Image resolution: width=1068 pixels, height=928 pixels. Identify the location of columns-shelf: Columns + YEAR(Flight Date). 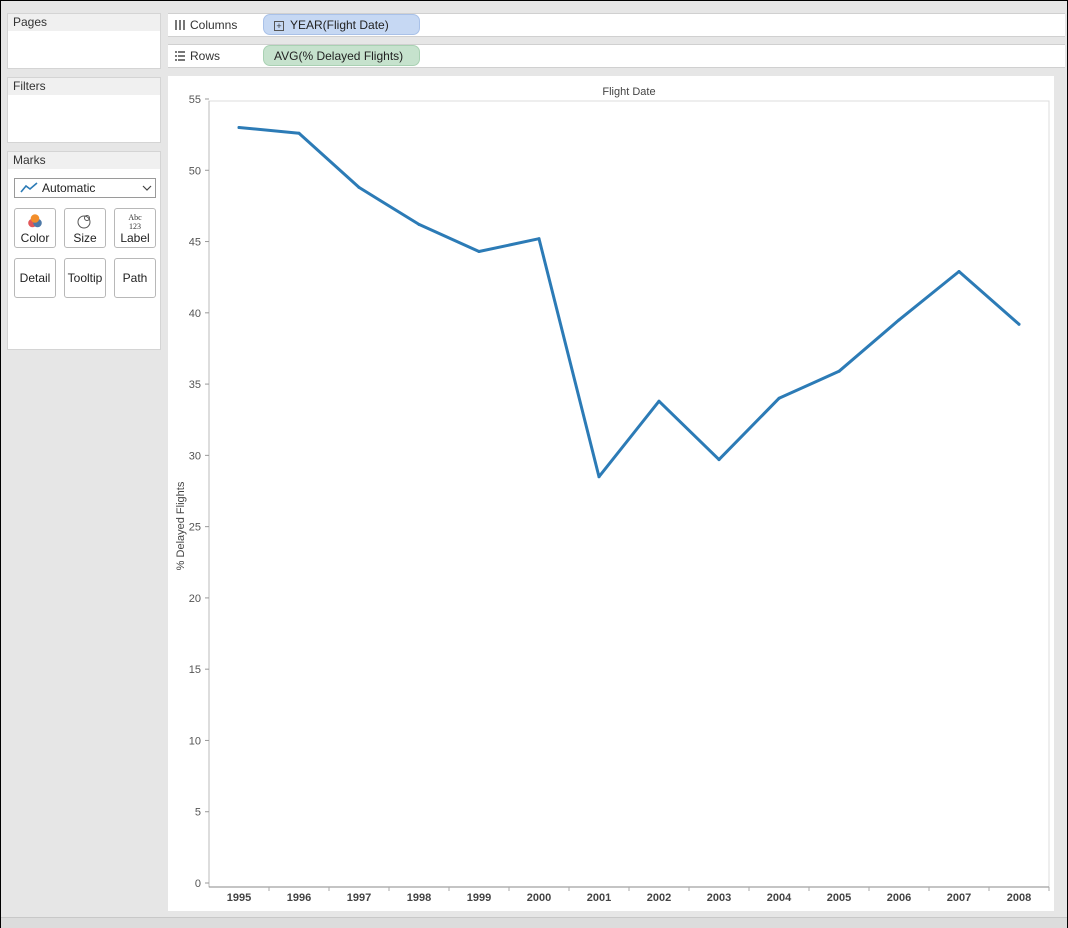
(616, 25).